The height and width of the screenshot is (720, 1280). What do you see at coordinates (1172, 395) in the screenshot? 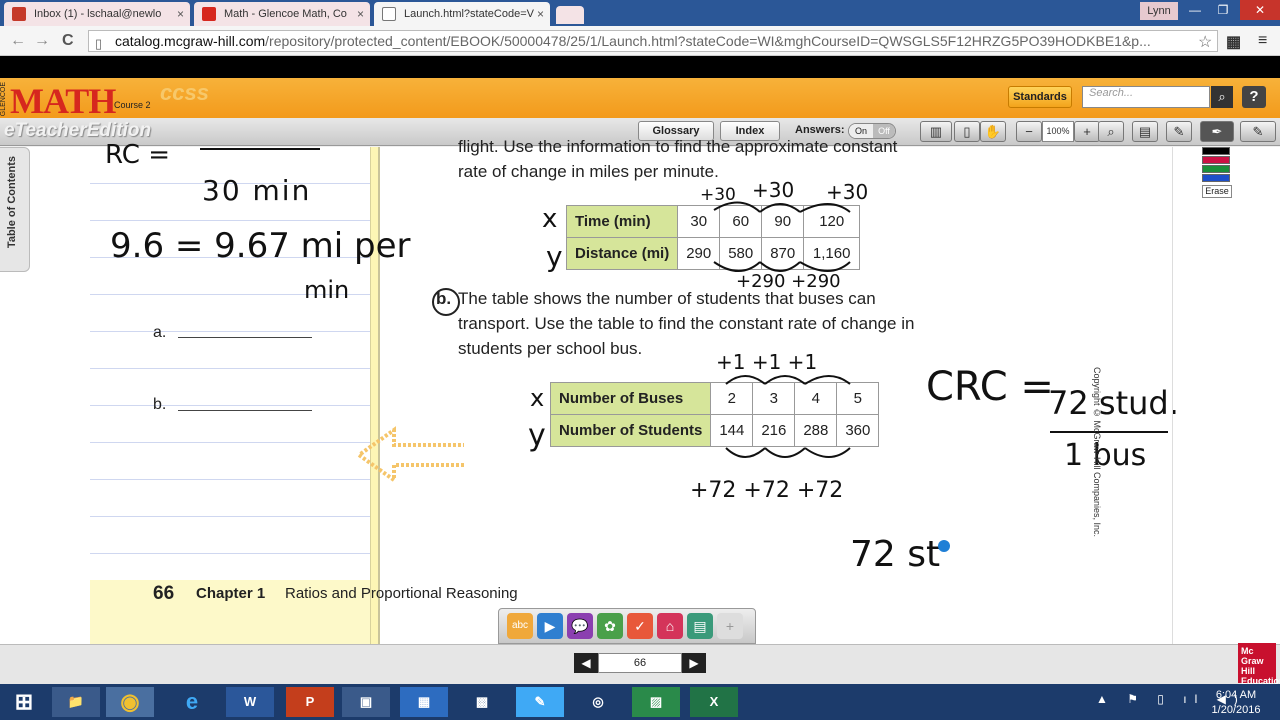
I see `page-edge` at bounding box center [1172, 395].